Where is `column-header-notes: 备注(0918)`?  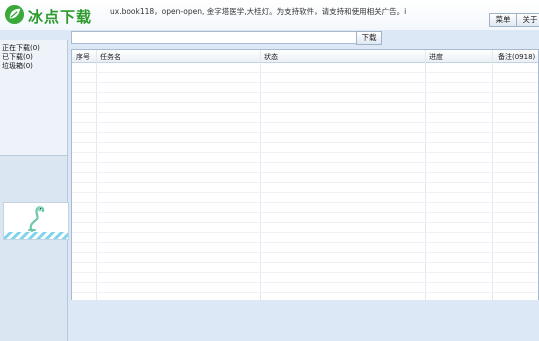
column-header-notes: 备注(0918) is located at coordinates (516, 57).